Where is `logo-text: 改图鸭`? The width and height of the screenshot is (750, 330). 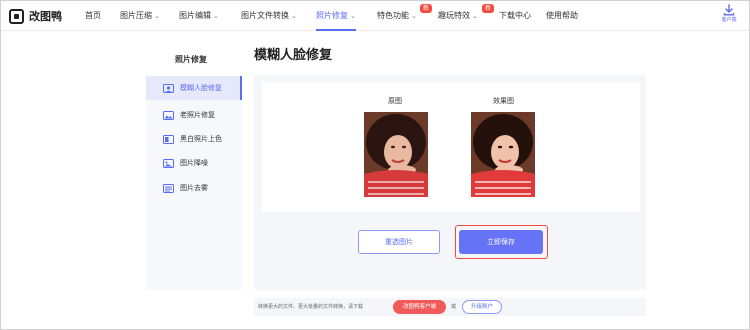
logo-text: 改图鸭 is located at coordinates (45, 16).